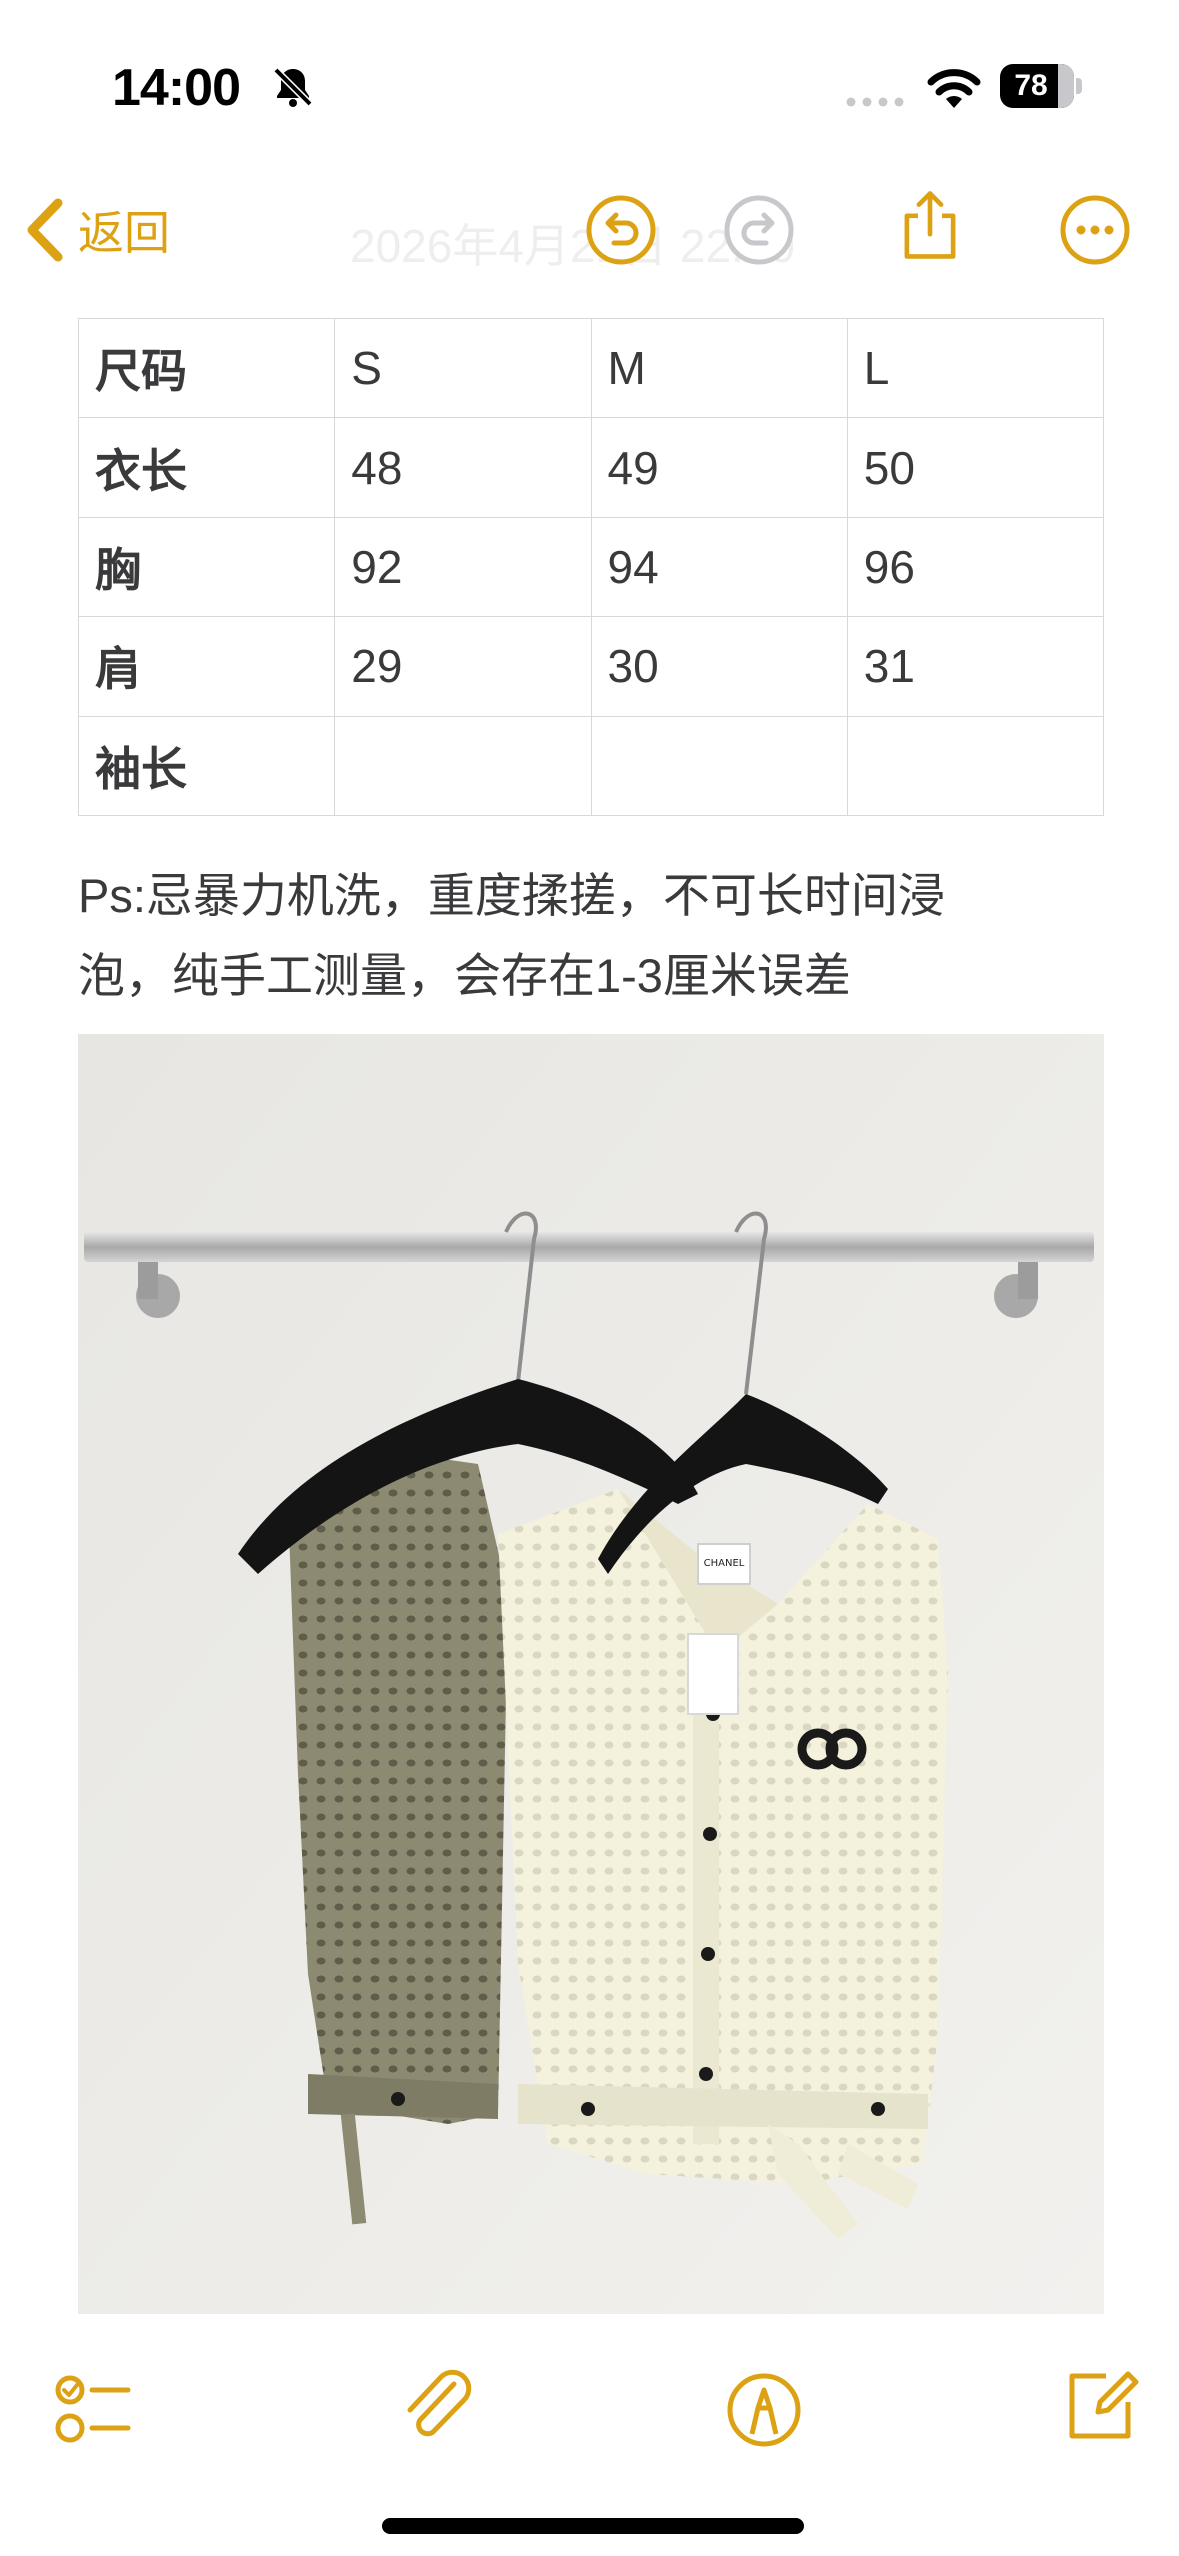  I want to click on status-bar: 14:00 78, so click(589, 75).